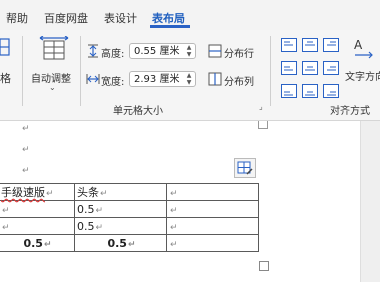 This screenshot has width=380, height=282. I want to click on row-height-icon, so click(93, 51).